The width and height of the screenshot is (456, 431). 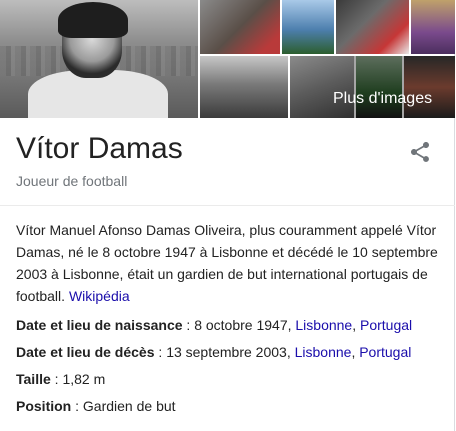 What do you see at coordinates (129, 406) in the screenshot?
I see `fact-value: Gardien de but` at bounding box center [129, 406].